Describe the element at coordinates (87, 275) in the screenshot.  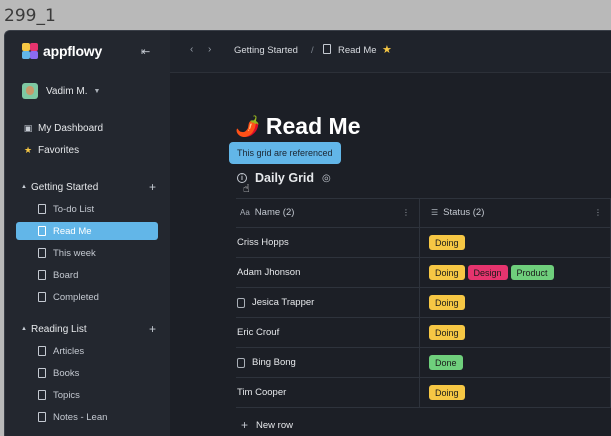
I see `sidebar-page-board: Board` at that location.